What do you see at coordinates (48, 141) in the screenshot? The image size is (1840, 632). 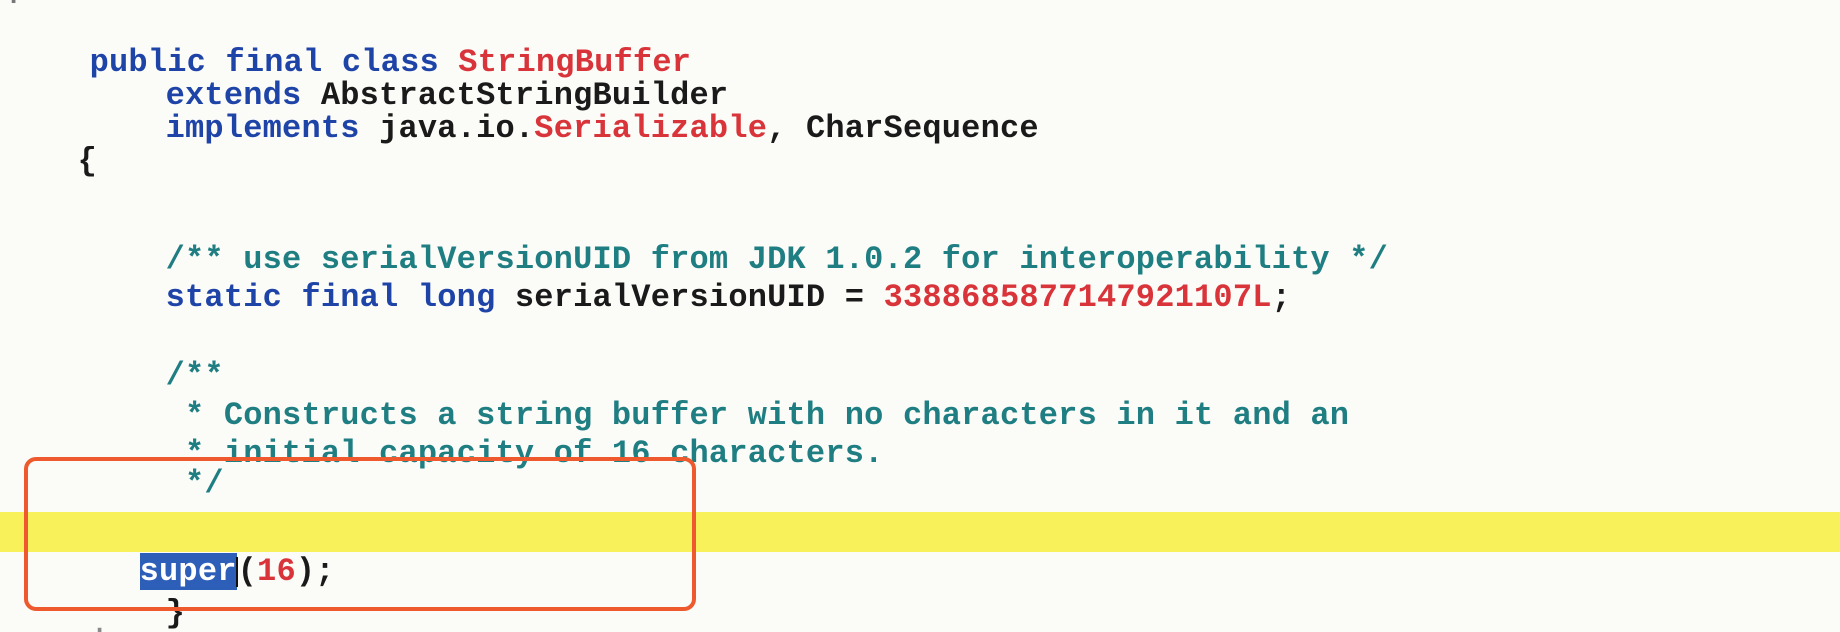 I see `code-line-4: {` at bounding box center [48, 141].